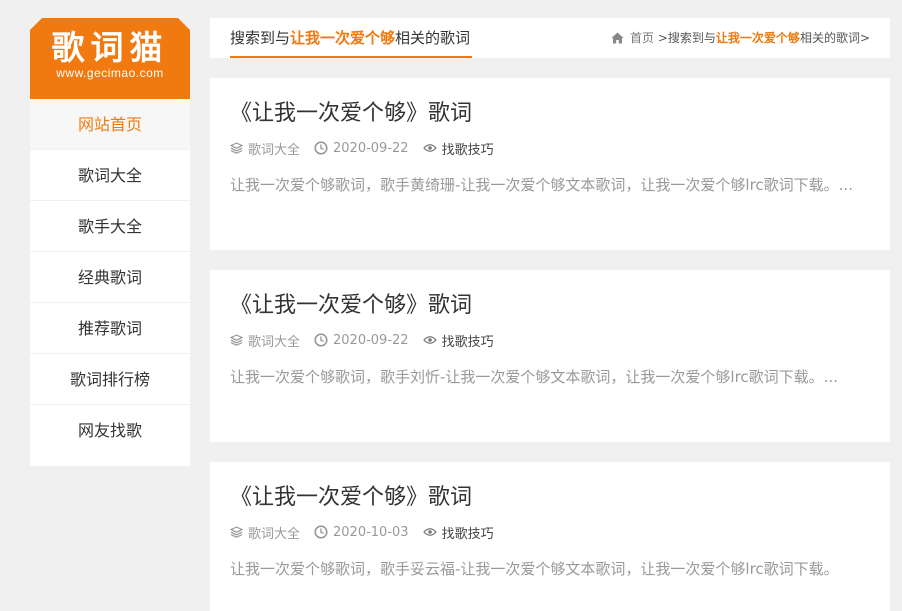  What do you see at coordinates (642, 38) in the screenshot?
I see `breadcrumb-home-link: 首页` at bounding box center [642, 38].